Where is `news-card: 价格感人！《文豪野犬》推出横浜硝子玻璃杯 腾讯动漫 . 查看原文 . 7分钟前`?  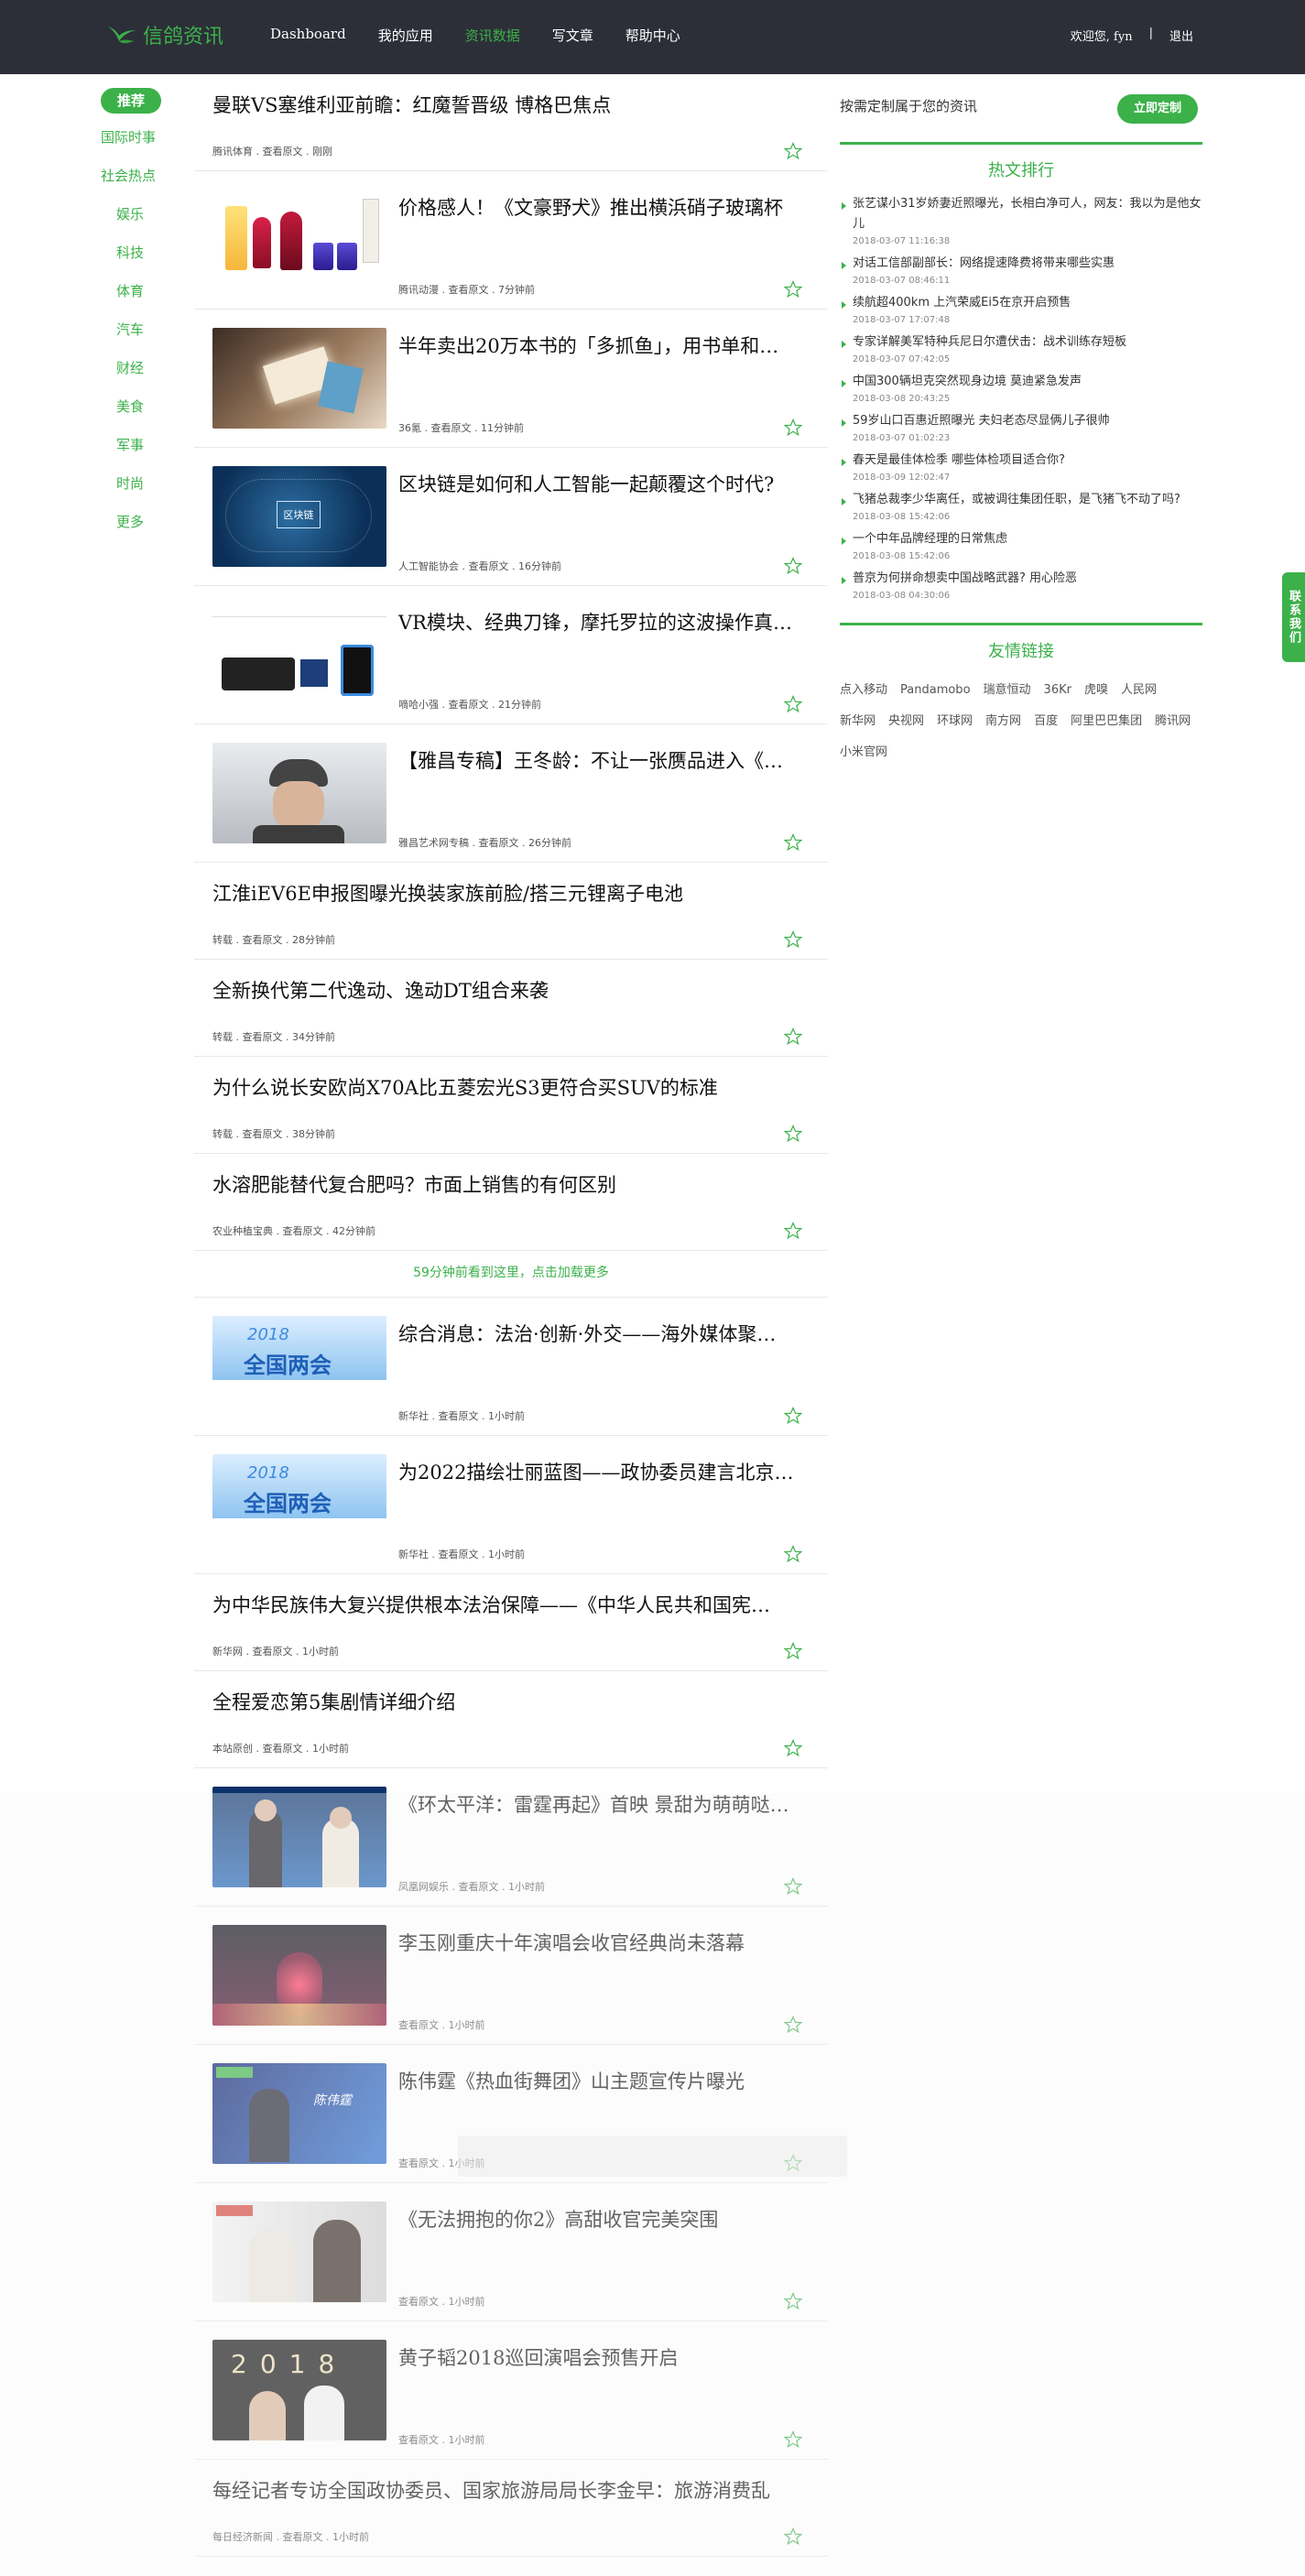
news-card: 价格感人！《文豪野犬》推出横浜硝子玻璃杯 腾讯动漫 . 查看原文 . 7分钟前 is located at coordinates (511, 240).